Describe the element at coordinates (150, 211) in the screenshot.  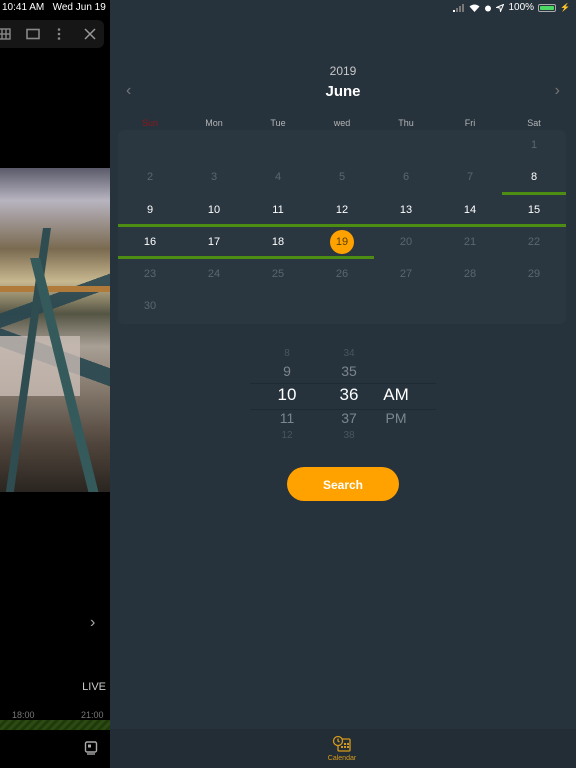
I see `calendar-day: 9` at that location.